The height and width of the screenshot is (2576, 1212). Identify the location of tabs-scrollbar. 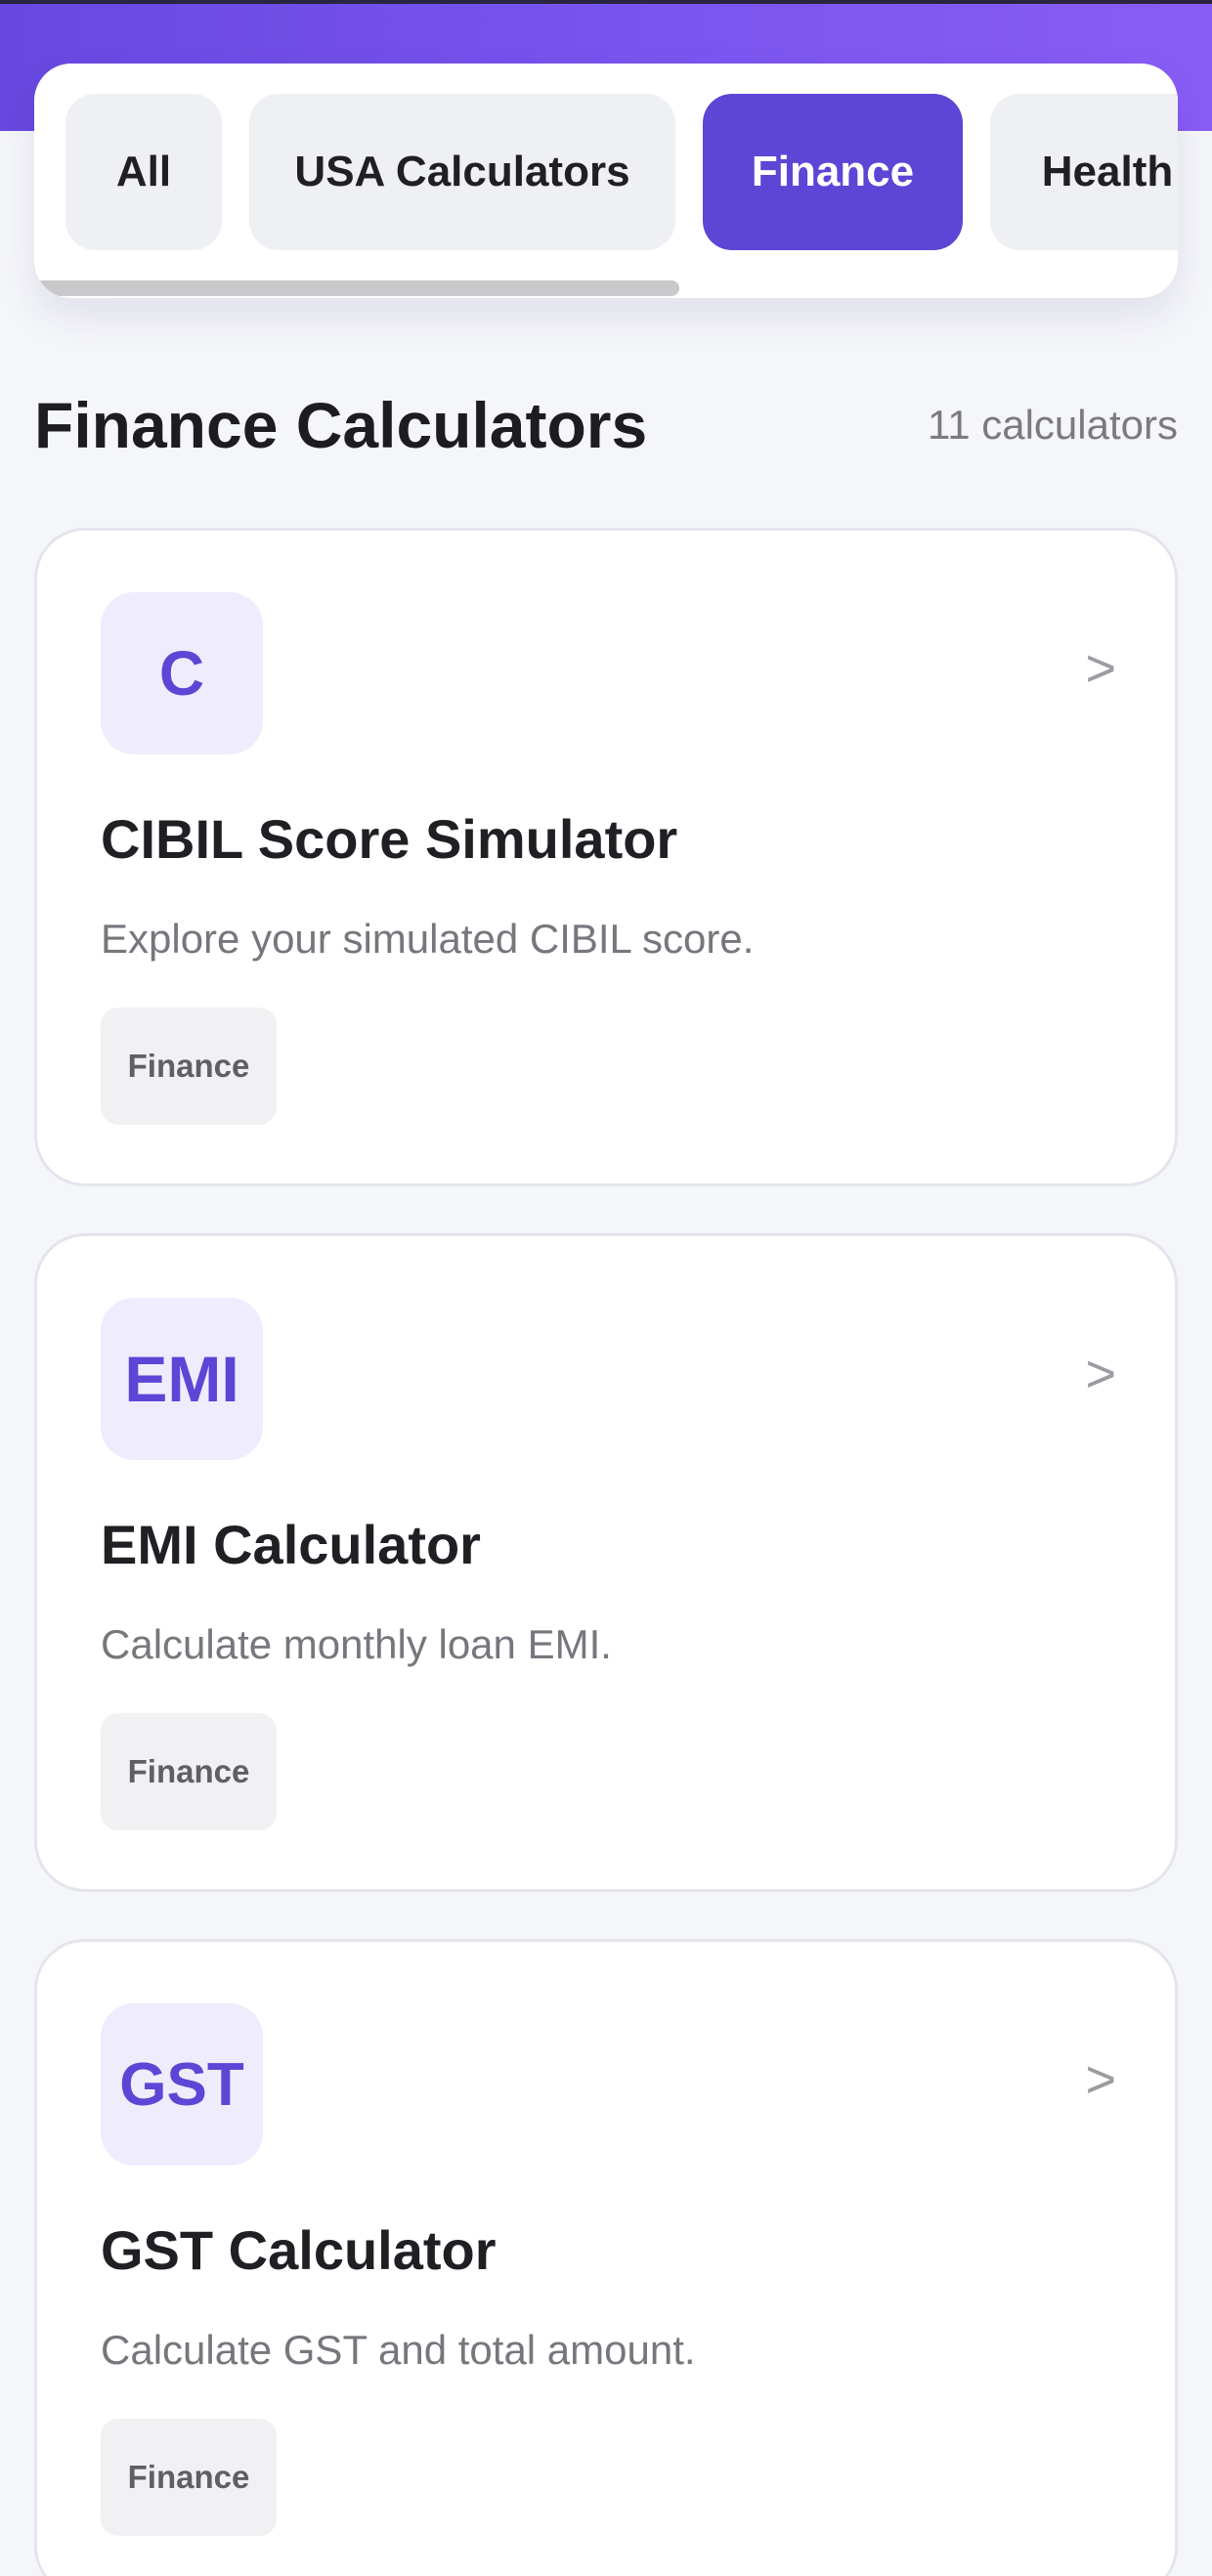
(606, 289).